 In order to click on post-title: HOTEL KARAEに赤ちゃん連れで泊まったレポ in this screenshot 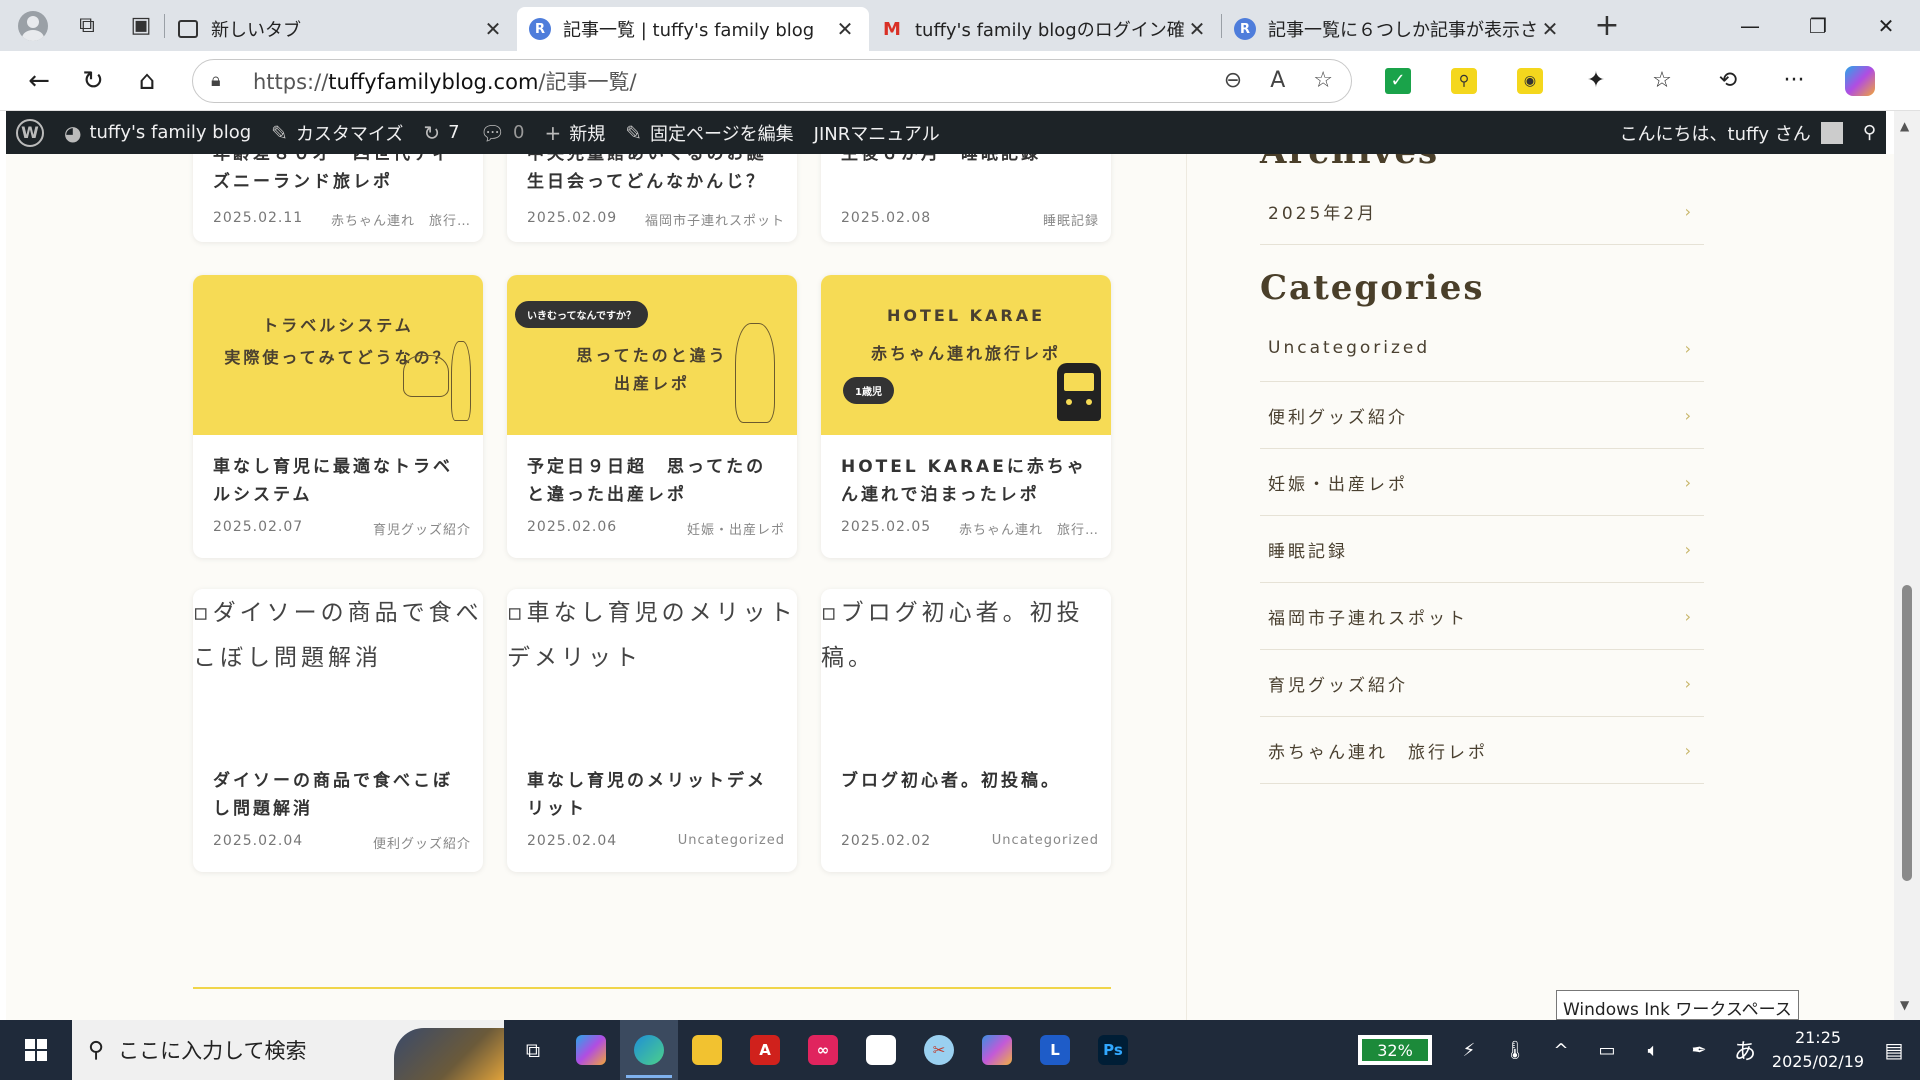, I will do `click(966, 474)`.